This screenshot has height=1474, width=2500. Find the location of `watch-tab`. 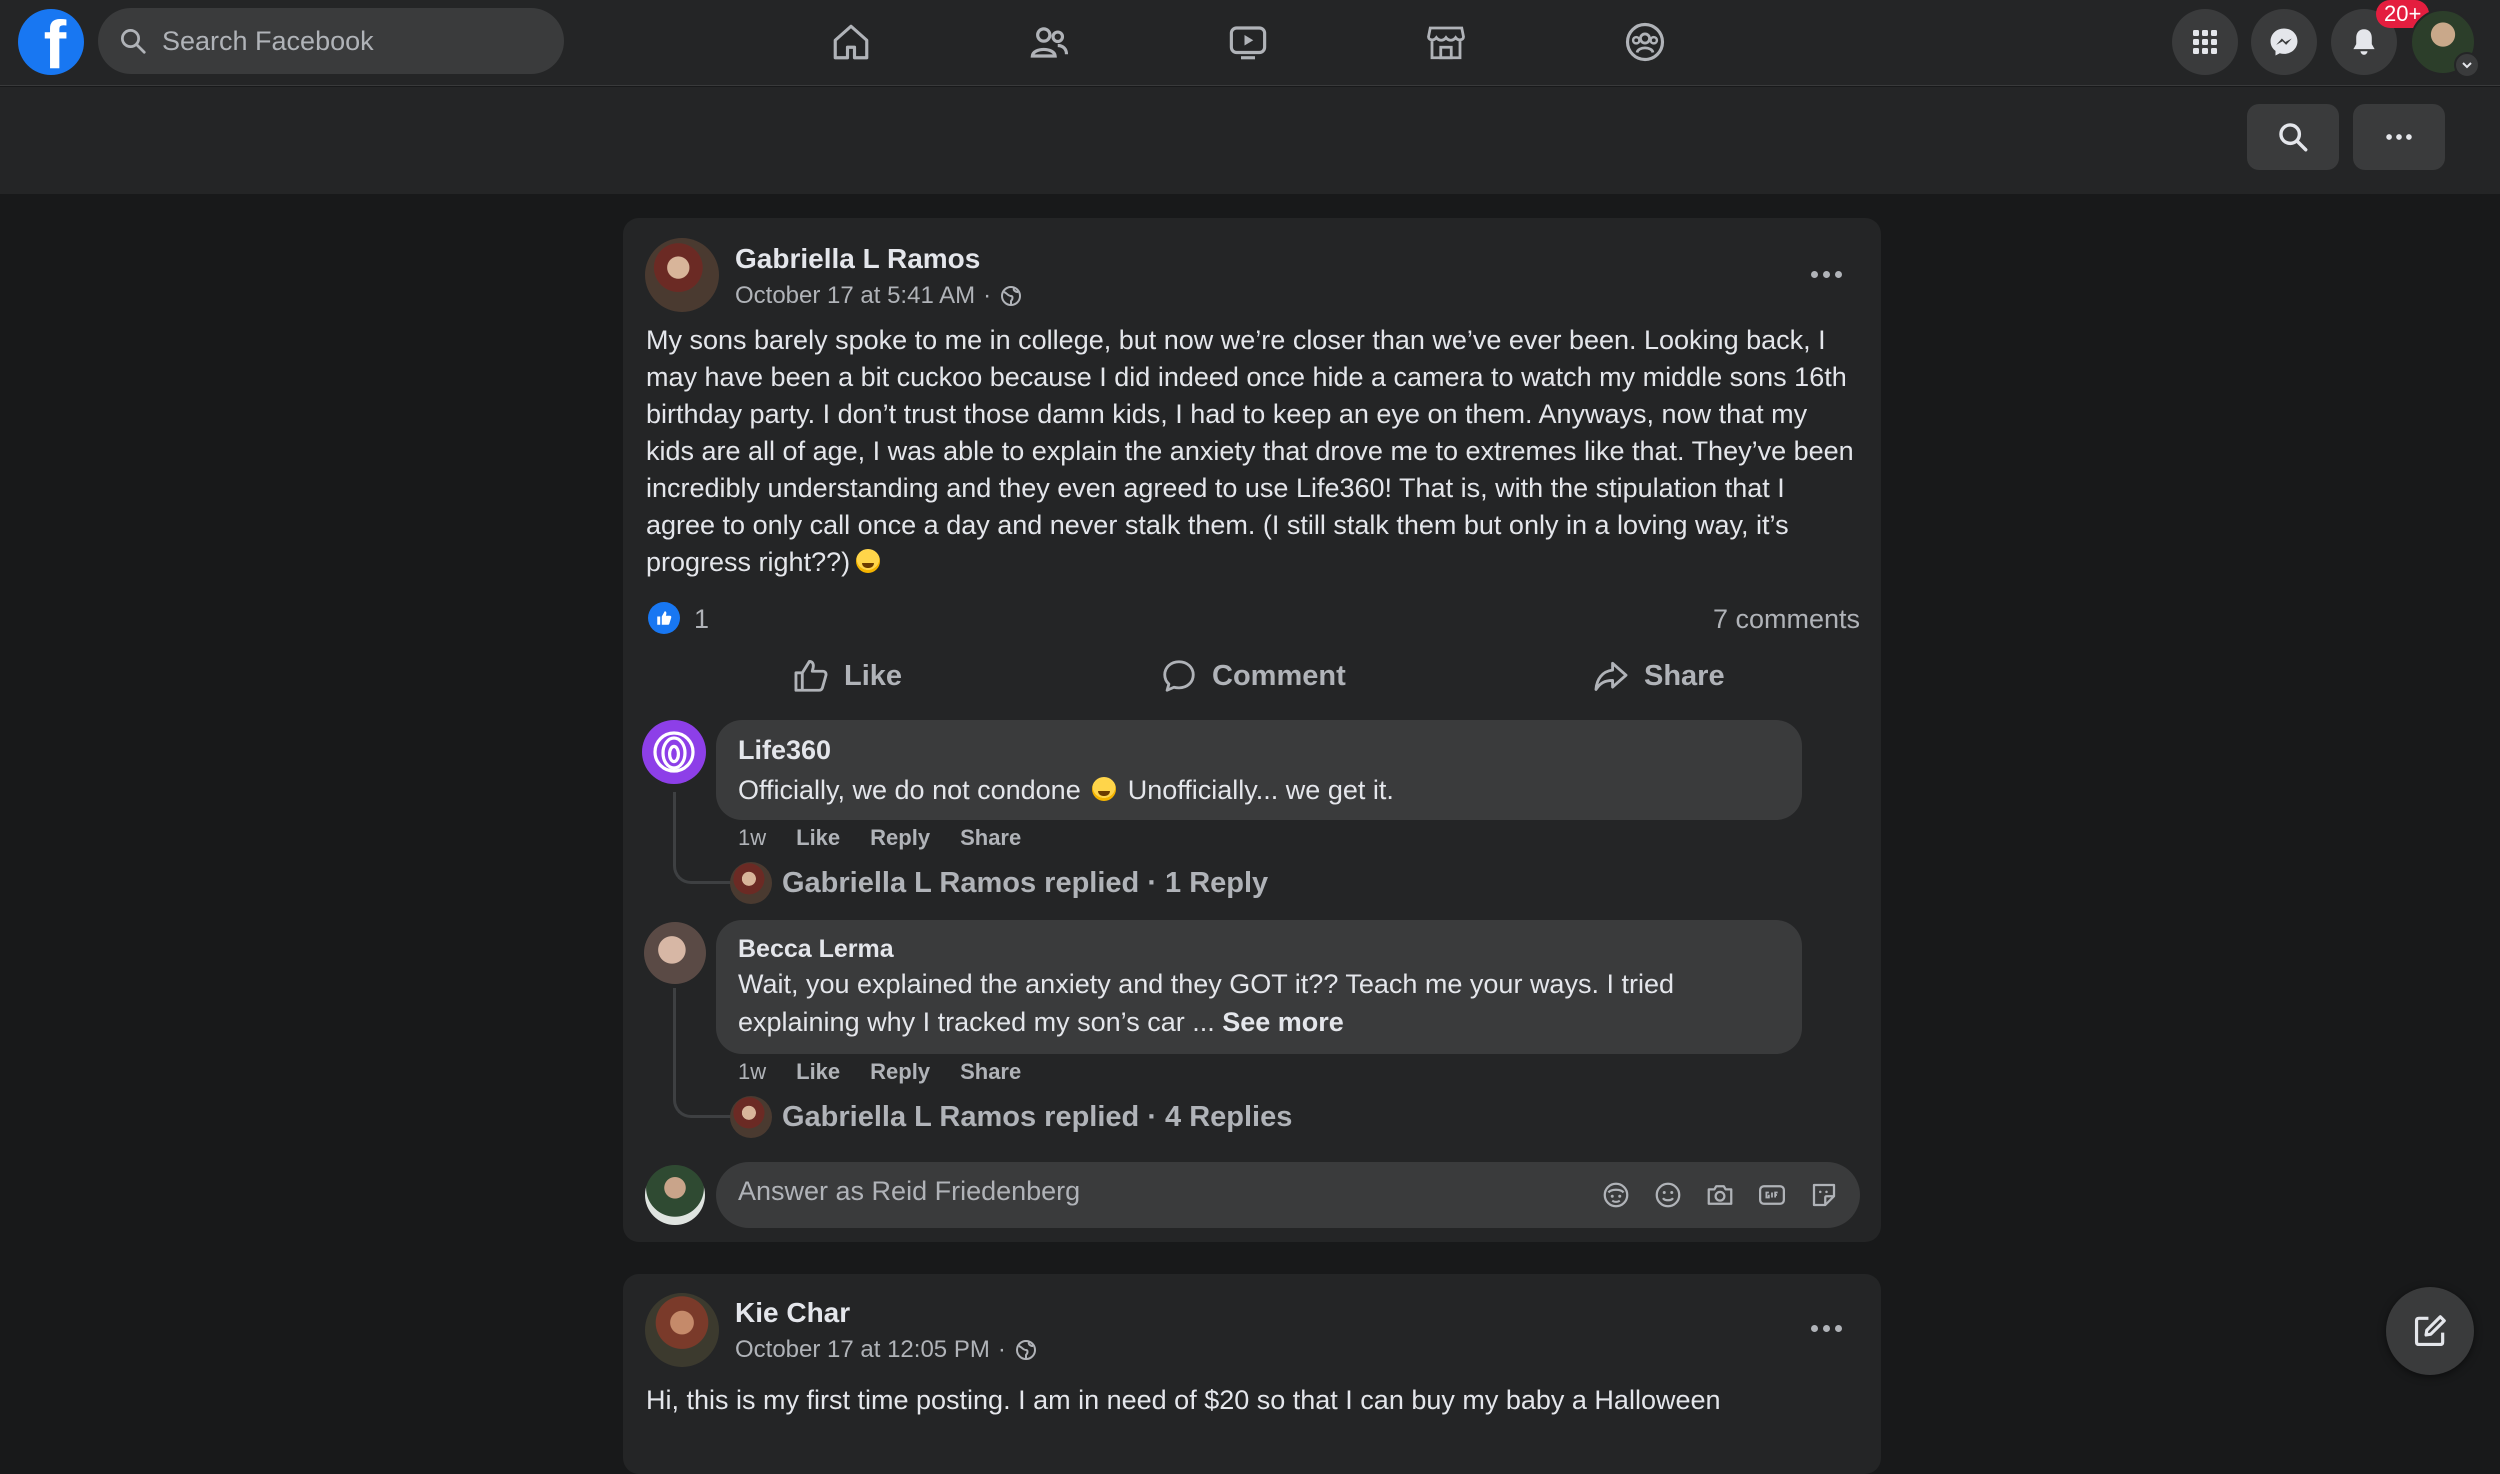

watch-tab is located at coordinates (1248, 42).